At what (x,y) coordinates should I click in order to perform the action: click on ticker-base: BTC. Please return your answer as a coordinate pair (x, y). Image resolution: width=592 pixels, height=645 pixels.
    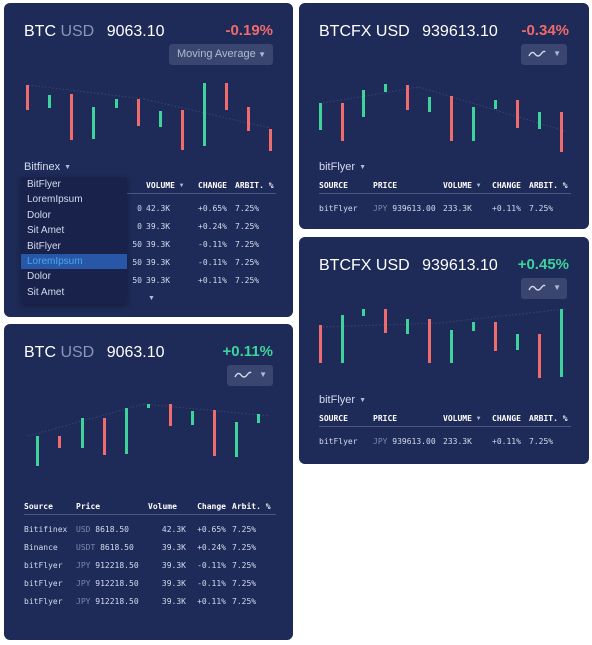
    Looking at the image, I should click on (40, 31).